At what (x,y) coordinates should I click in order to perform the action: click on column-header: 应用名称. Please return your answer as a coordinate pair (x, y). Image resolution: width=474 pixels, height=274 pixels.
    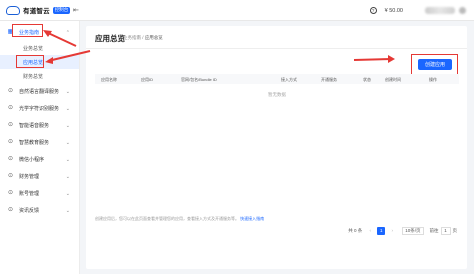
    Looking at the image, I should click on (109, 79).